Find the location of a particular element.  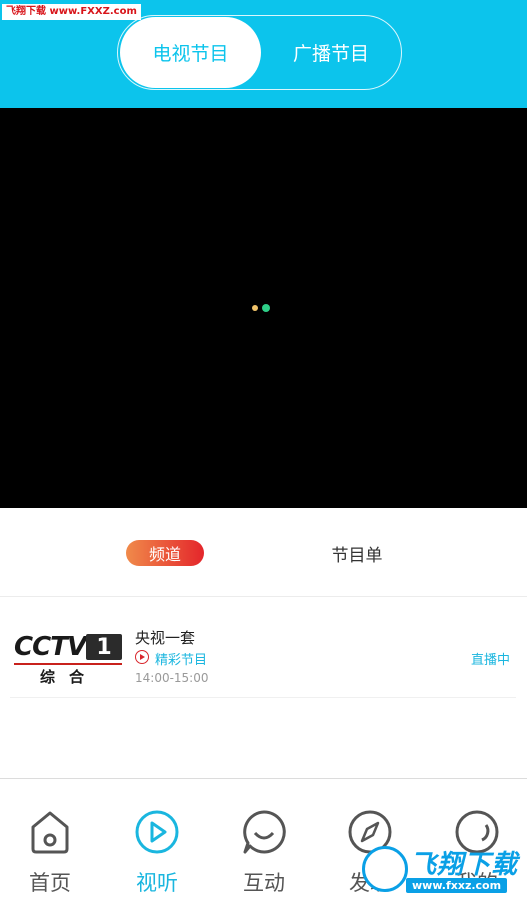

download-badge: 飞翔下载 www.fxxz.com is located at coordinates (442, 872).